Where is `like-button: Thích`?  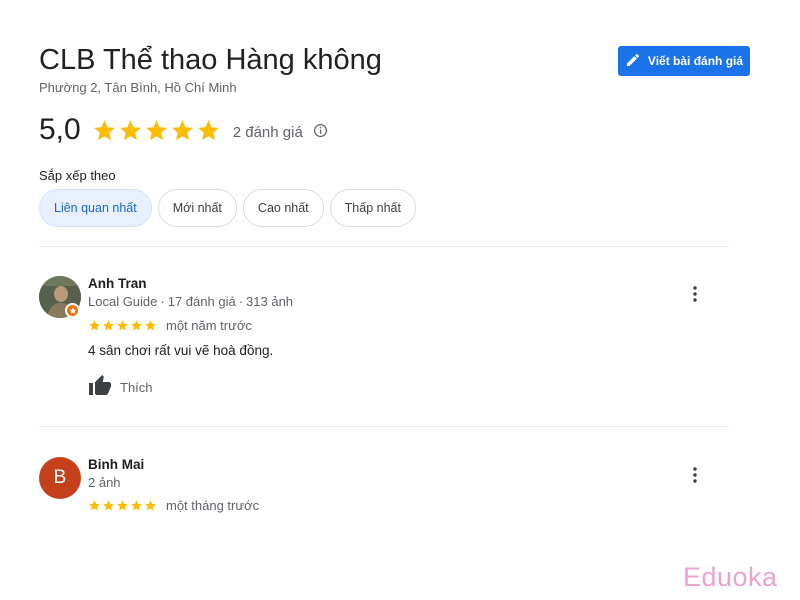 like-button: Thích is located at coordinates (120, 387).